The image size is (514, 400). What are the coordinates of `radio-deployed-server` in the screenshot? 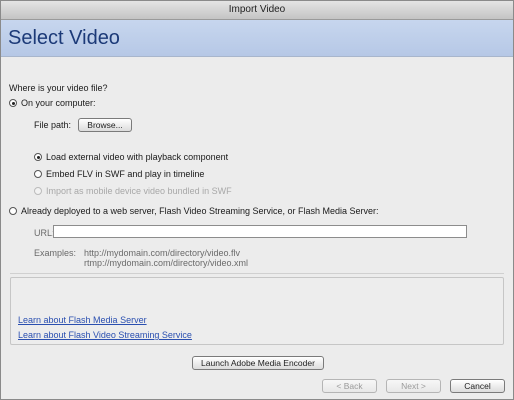 It's located at (13, 211).